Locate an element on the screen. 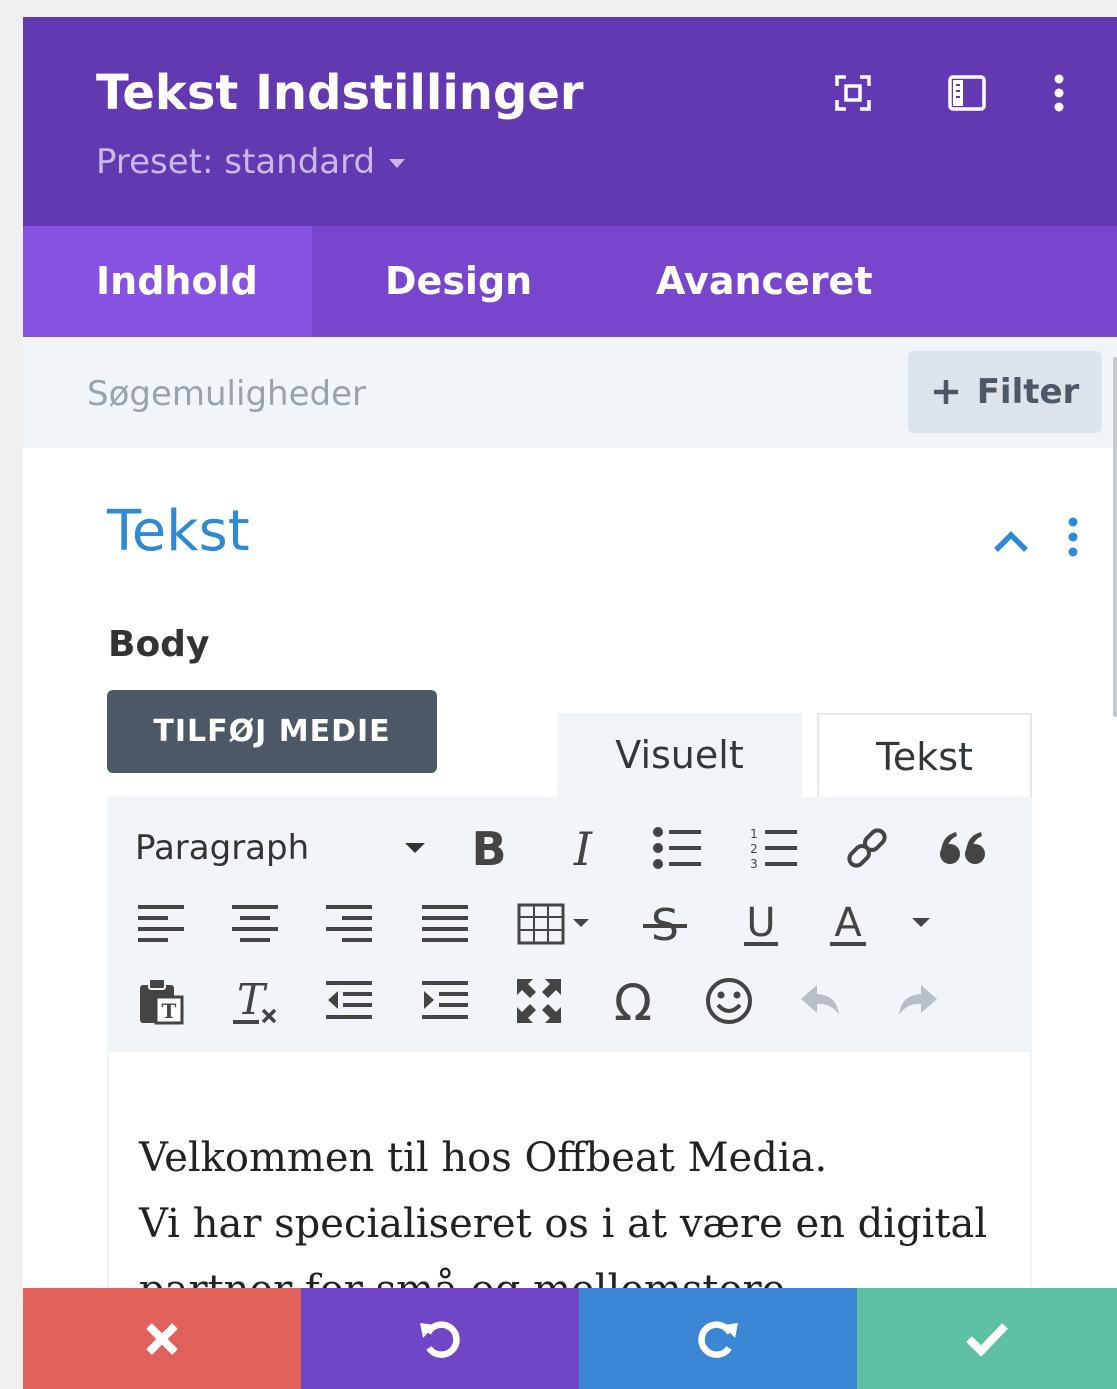 The image size is (1117, 1389). search-bar: Filter is located at coordinates (570, 392).